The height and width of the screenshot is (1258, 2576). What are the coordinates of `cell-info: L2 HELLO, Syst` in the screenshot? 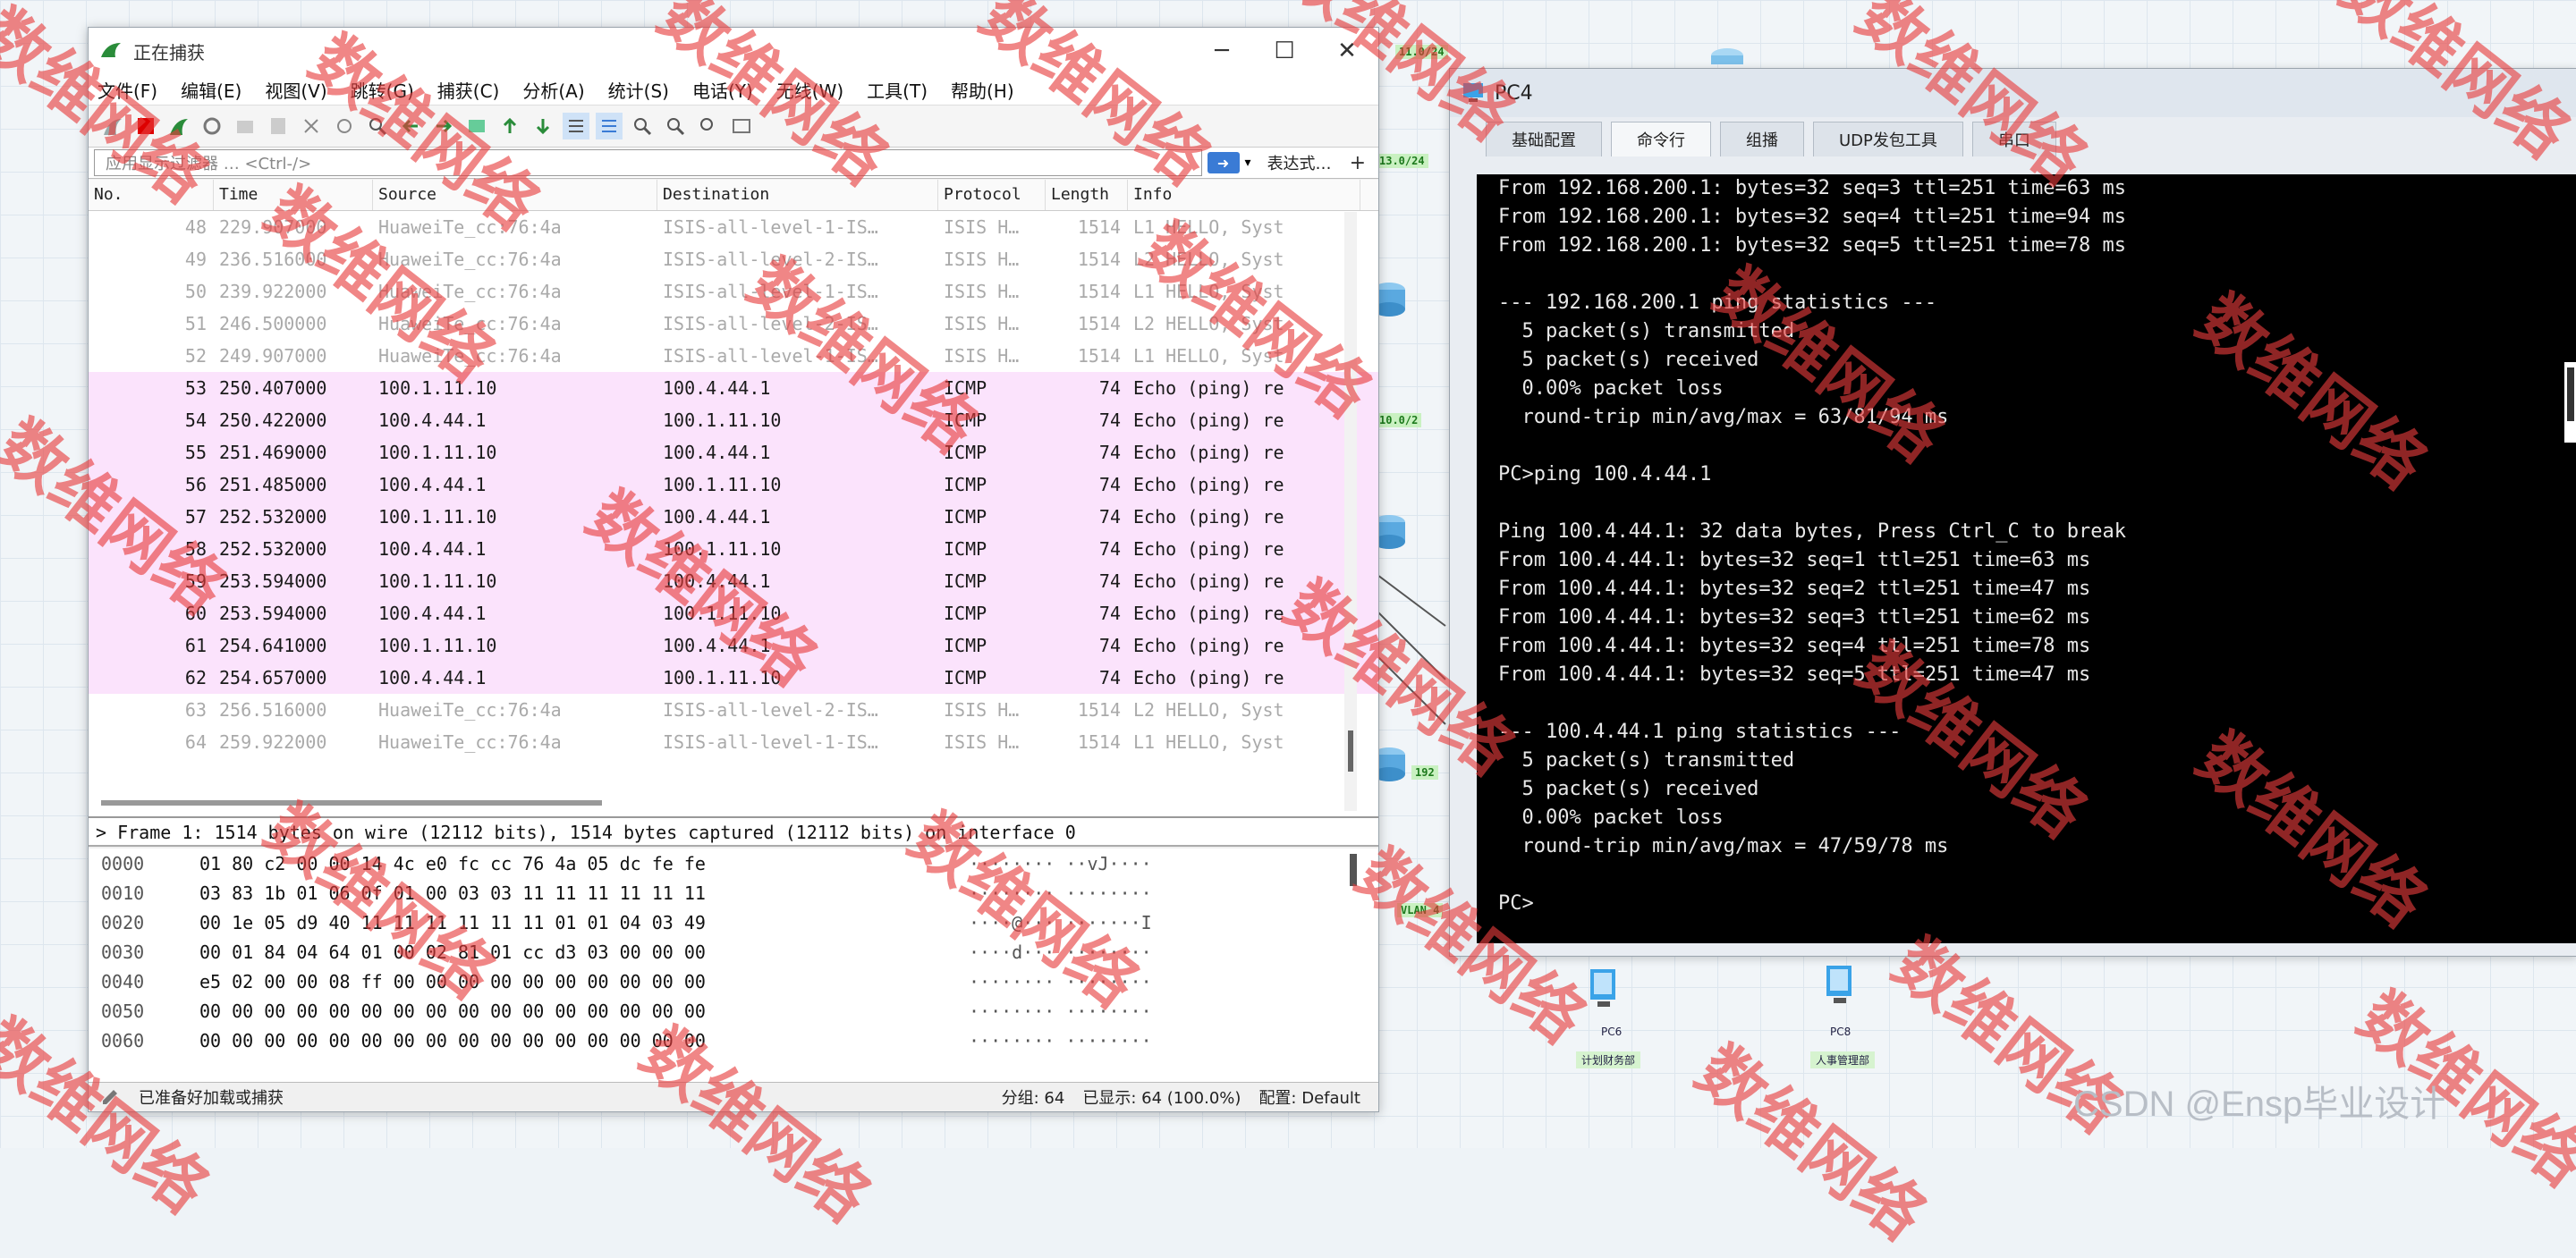 It's located at (1208, 323).